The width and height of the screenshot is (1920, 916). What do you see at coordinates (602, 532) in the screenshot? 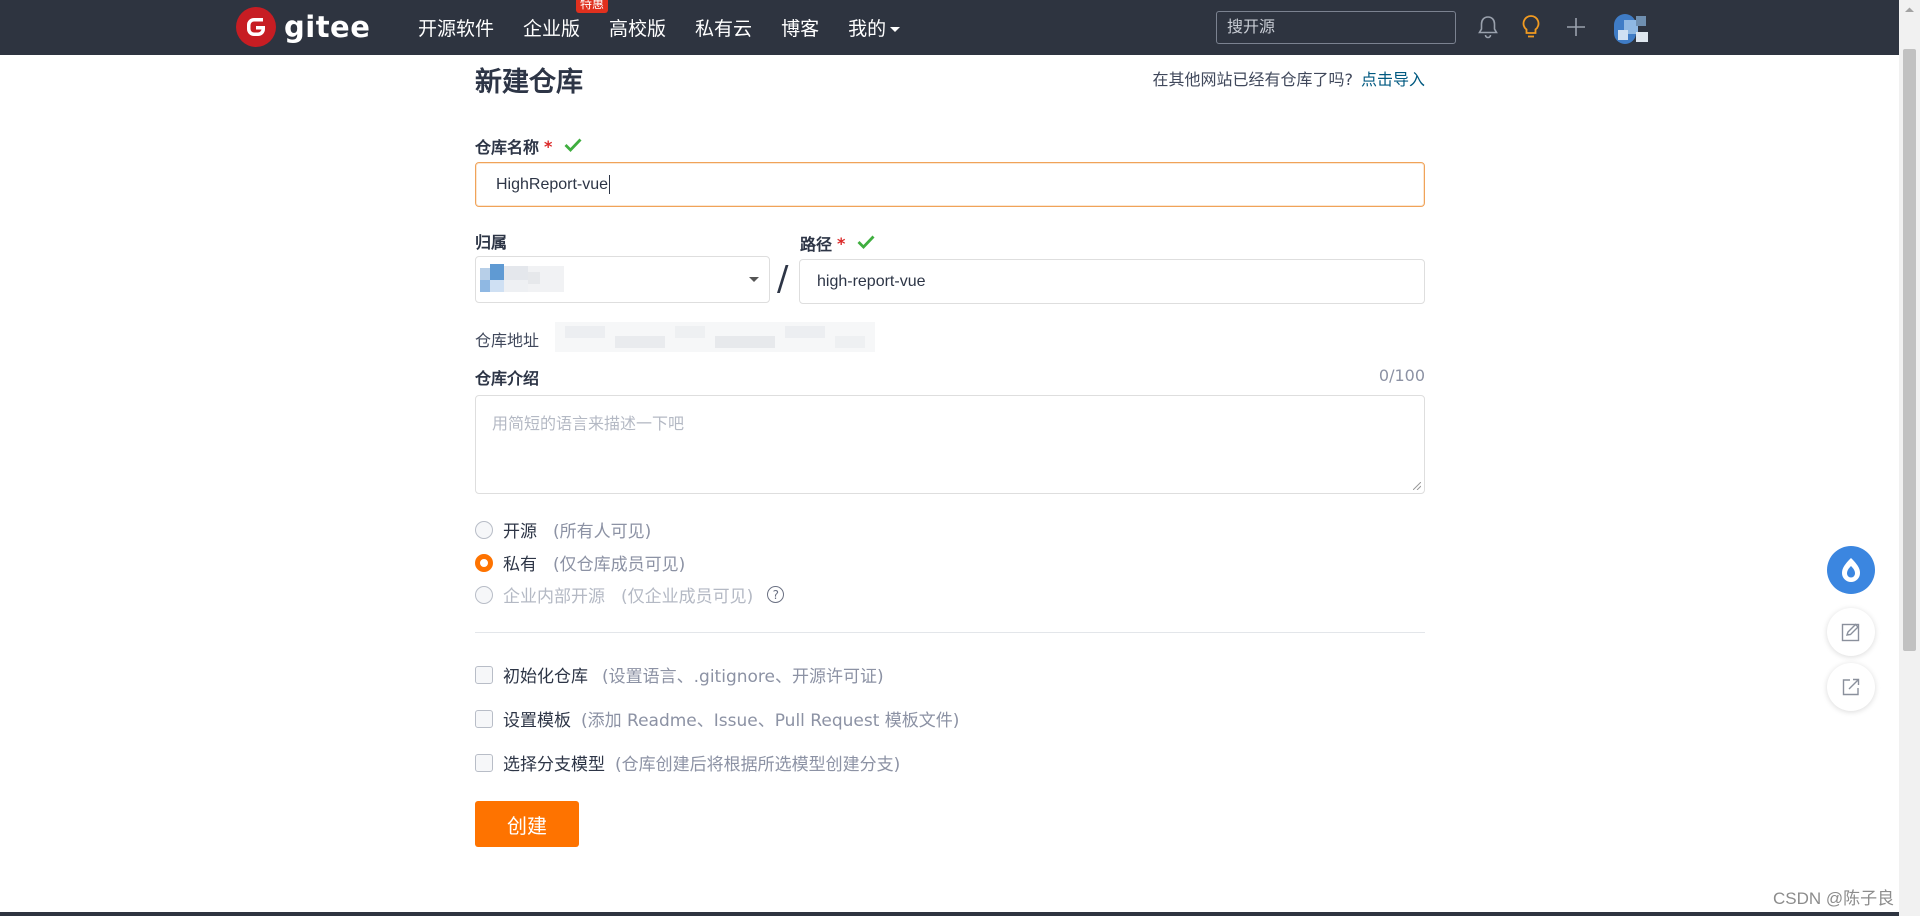
I see `radio-public-hint: (所有人可见)` at bounding box center [602, 532].